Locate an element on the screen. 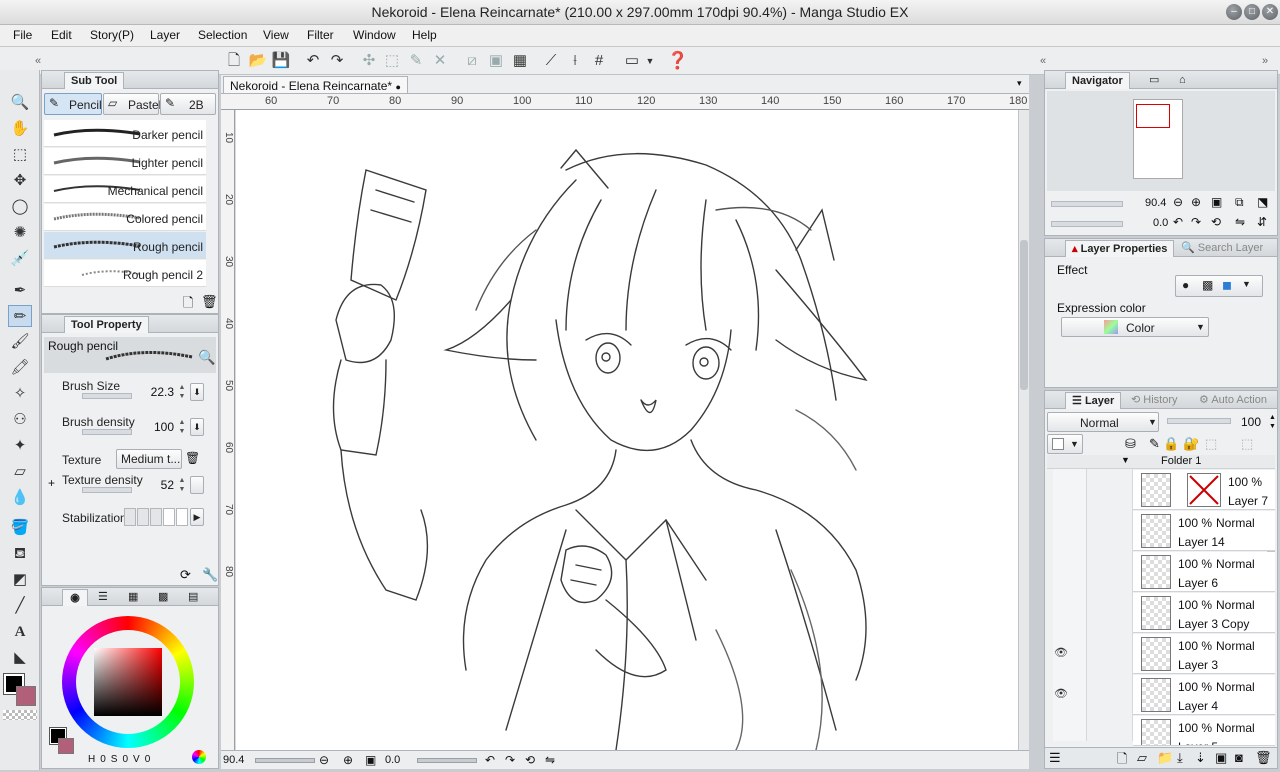 Image resolution: width=1280 pixels, height=772 pixels. menu-story: Story(P) is located at coordinates (112, 35).